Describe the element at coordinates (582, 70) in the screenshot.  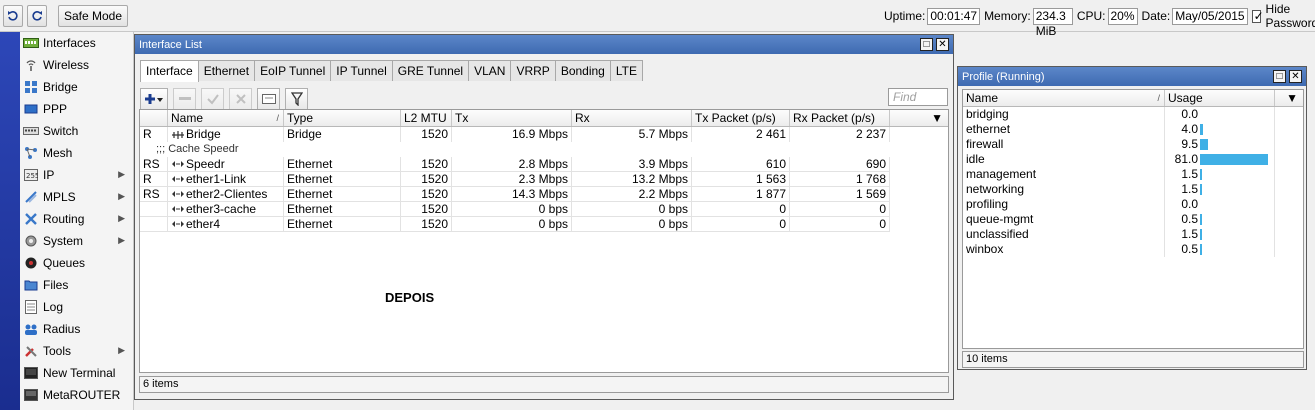
I see `tab-bonding: Bonding` at that location.